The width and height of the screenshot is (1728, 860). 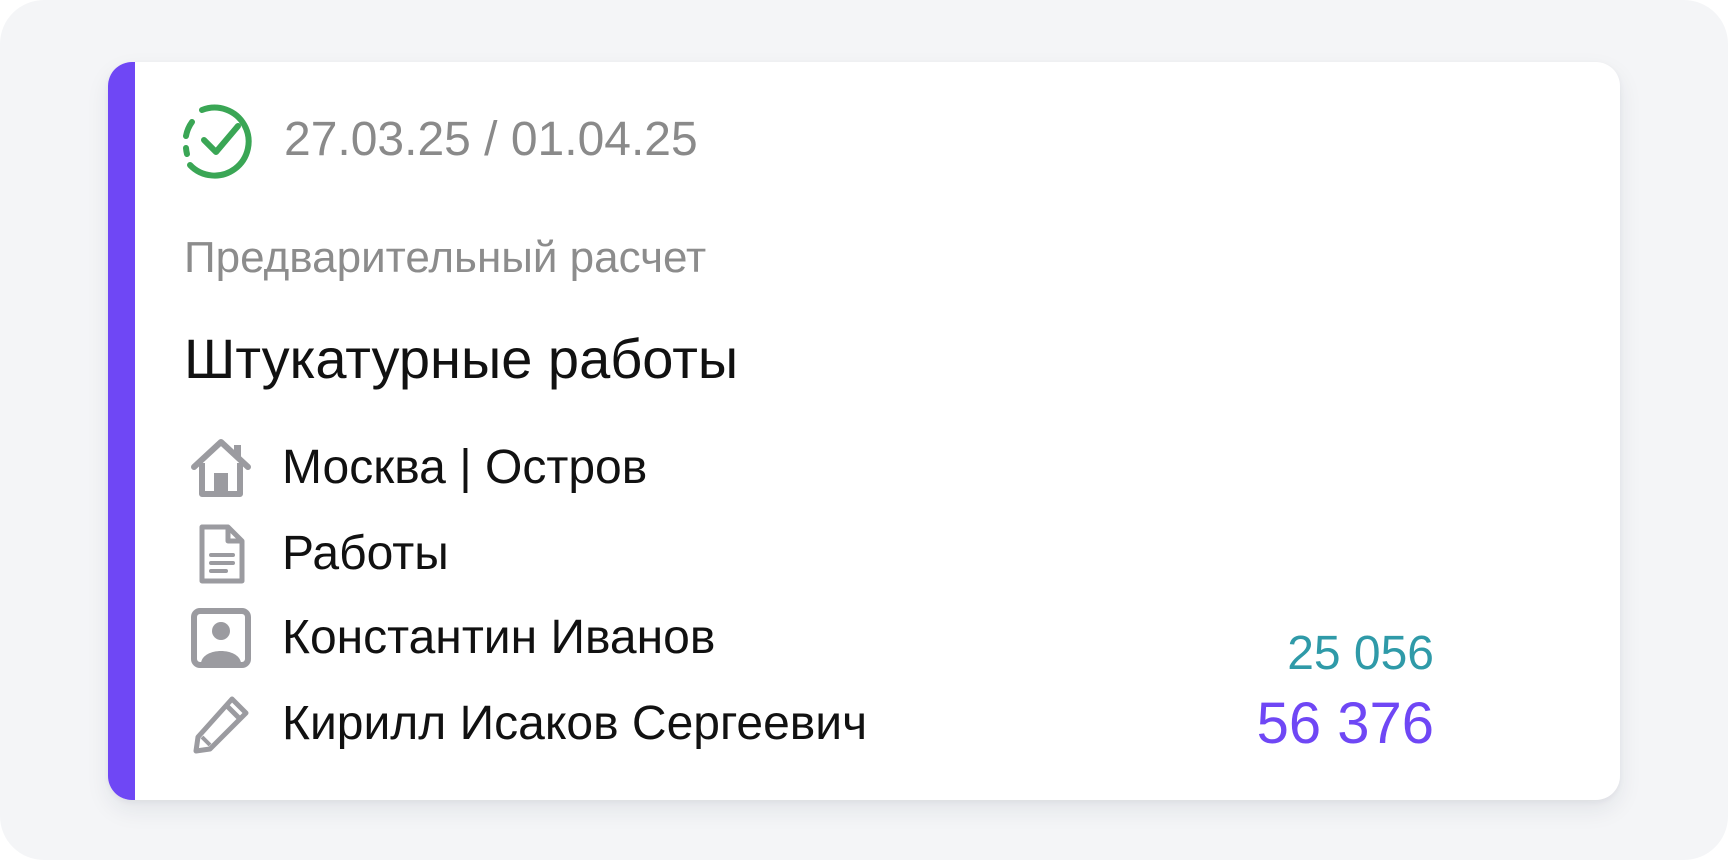 I want to click on author-row: Кирилл Исаков Сергеевич, so click(x=527, y=724).